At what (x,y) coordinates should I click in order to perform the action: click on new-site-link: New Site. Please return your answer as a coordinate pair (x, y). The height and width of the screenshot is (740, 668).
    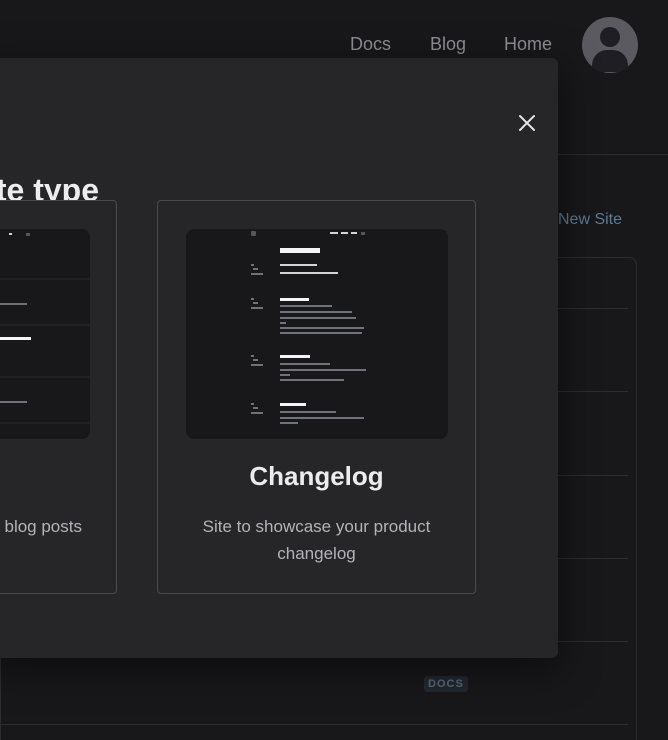
    Looking at the image, I should click on (590, 220).